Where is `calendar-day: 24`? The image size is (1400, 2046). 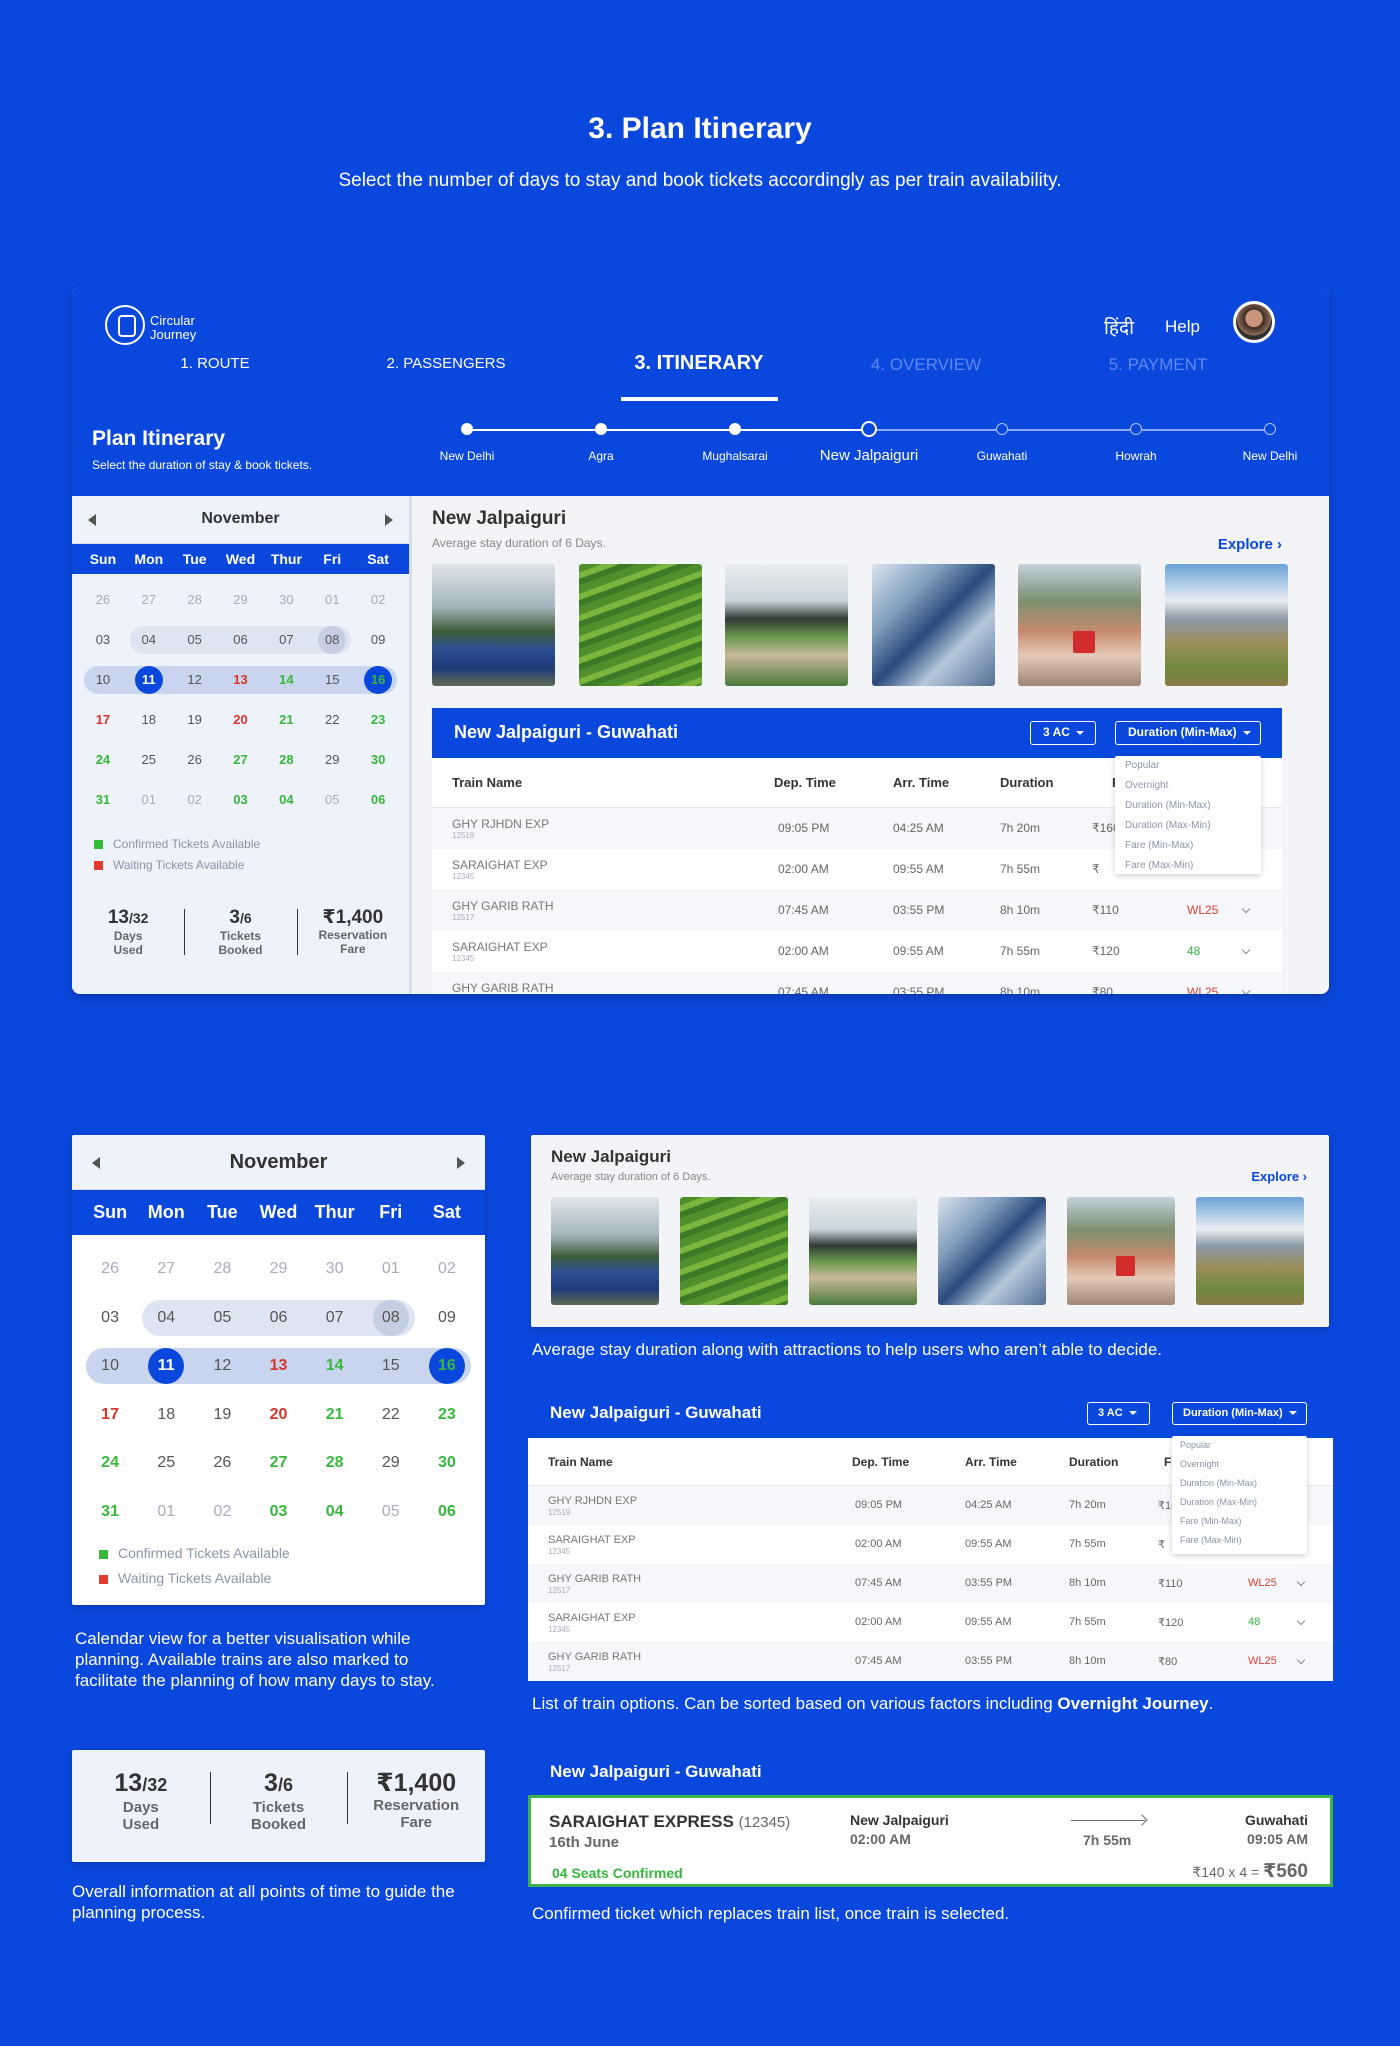
calendar-day: 24 is located at coordinates (103, 760).